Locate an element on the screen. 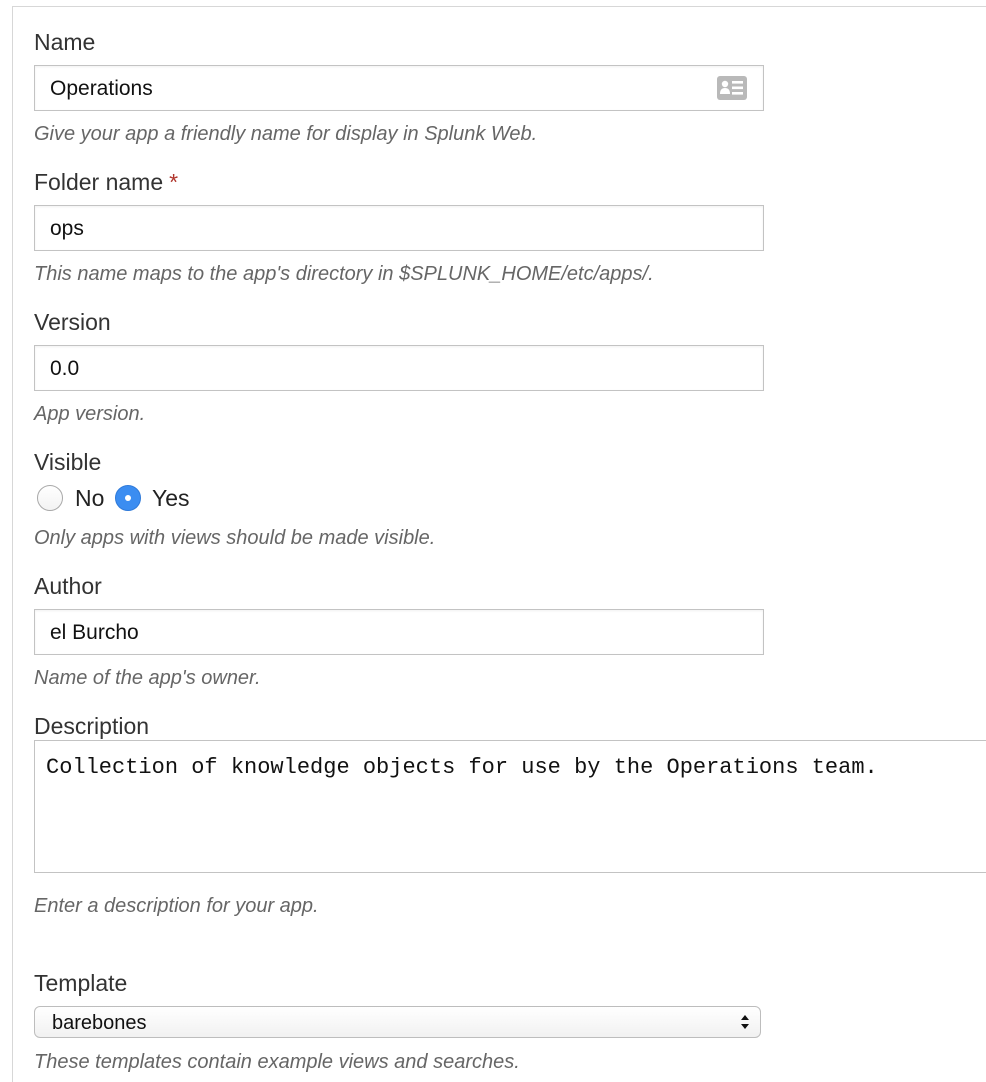 Image resolution: width=986 pixels, height=1082 pixels. folder-name-input: ops is located at coordinates (399, 228).